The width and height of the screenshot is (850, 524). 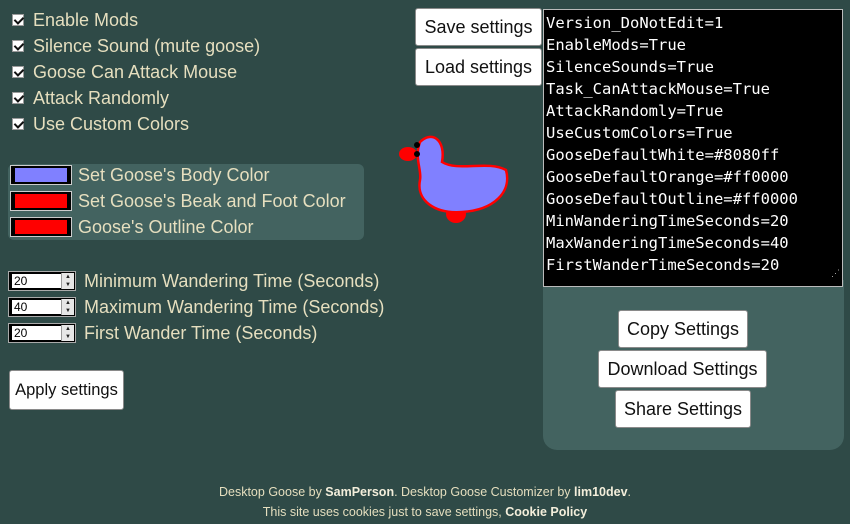 I want to click on footer-text: Desktop Goose by, so click(x=272, y=492).